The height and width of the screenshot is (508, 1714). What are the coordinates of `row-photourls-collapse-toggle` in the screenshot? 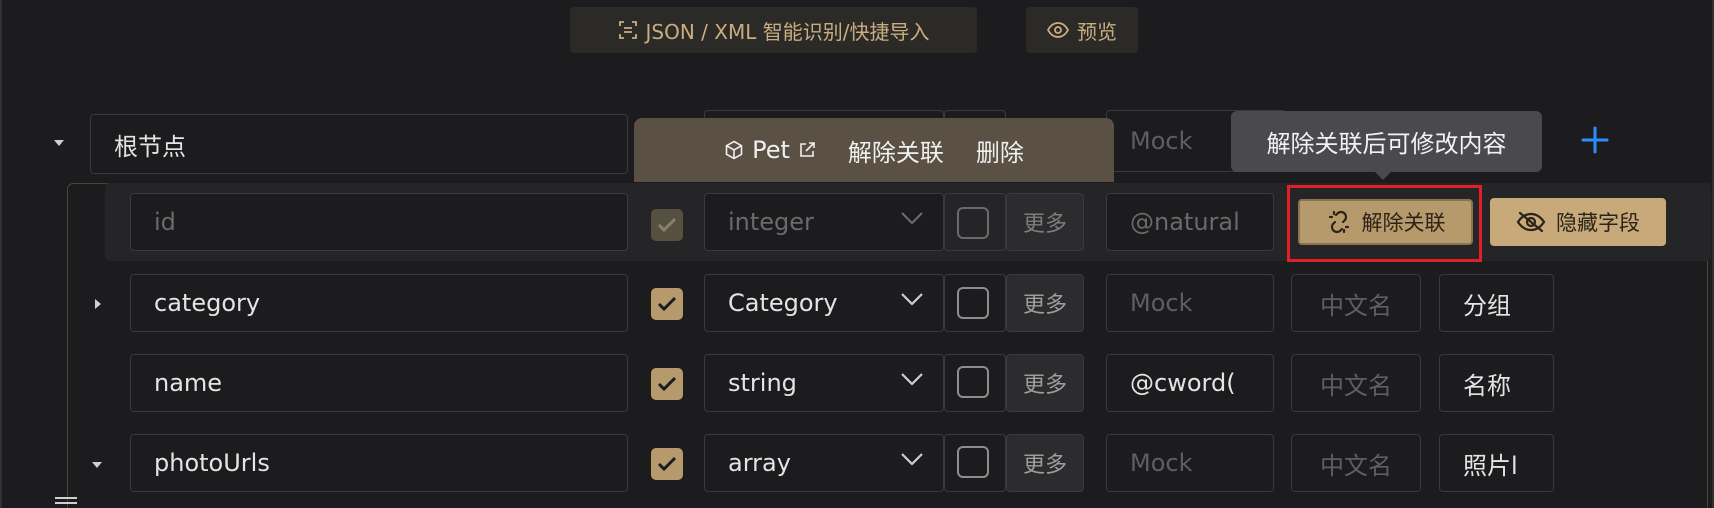 It's located at (97, 465).